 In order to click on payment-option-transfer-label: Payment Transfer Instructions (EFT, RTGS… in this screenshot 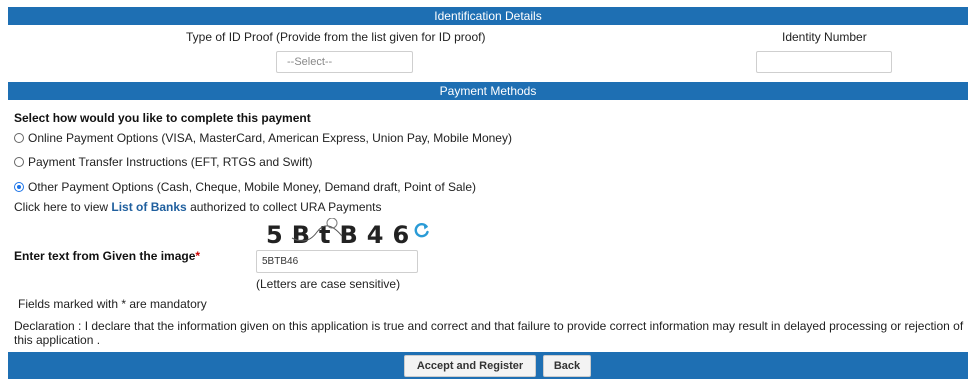, I will do `click(170, 162)`.